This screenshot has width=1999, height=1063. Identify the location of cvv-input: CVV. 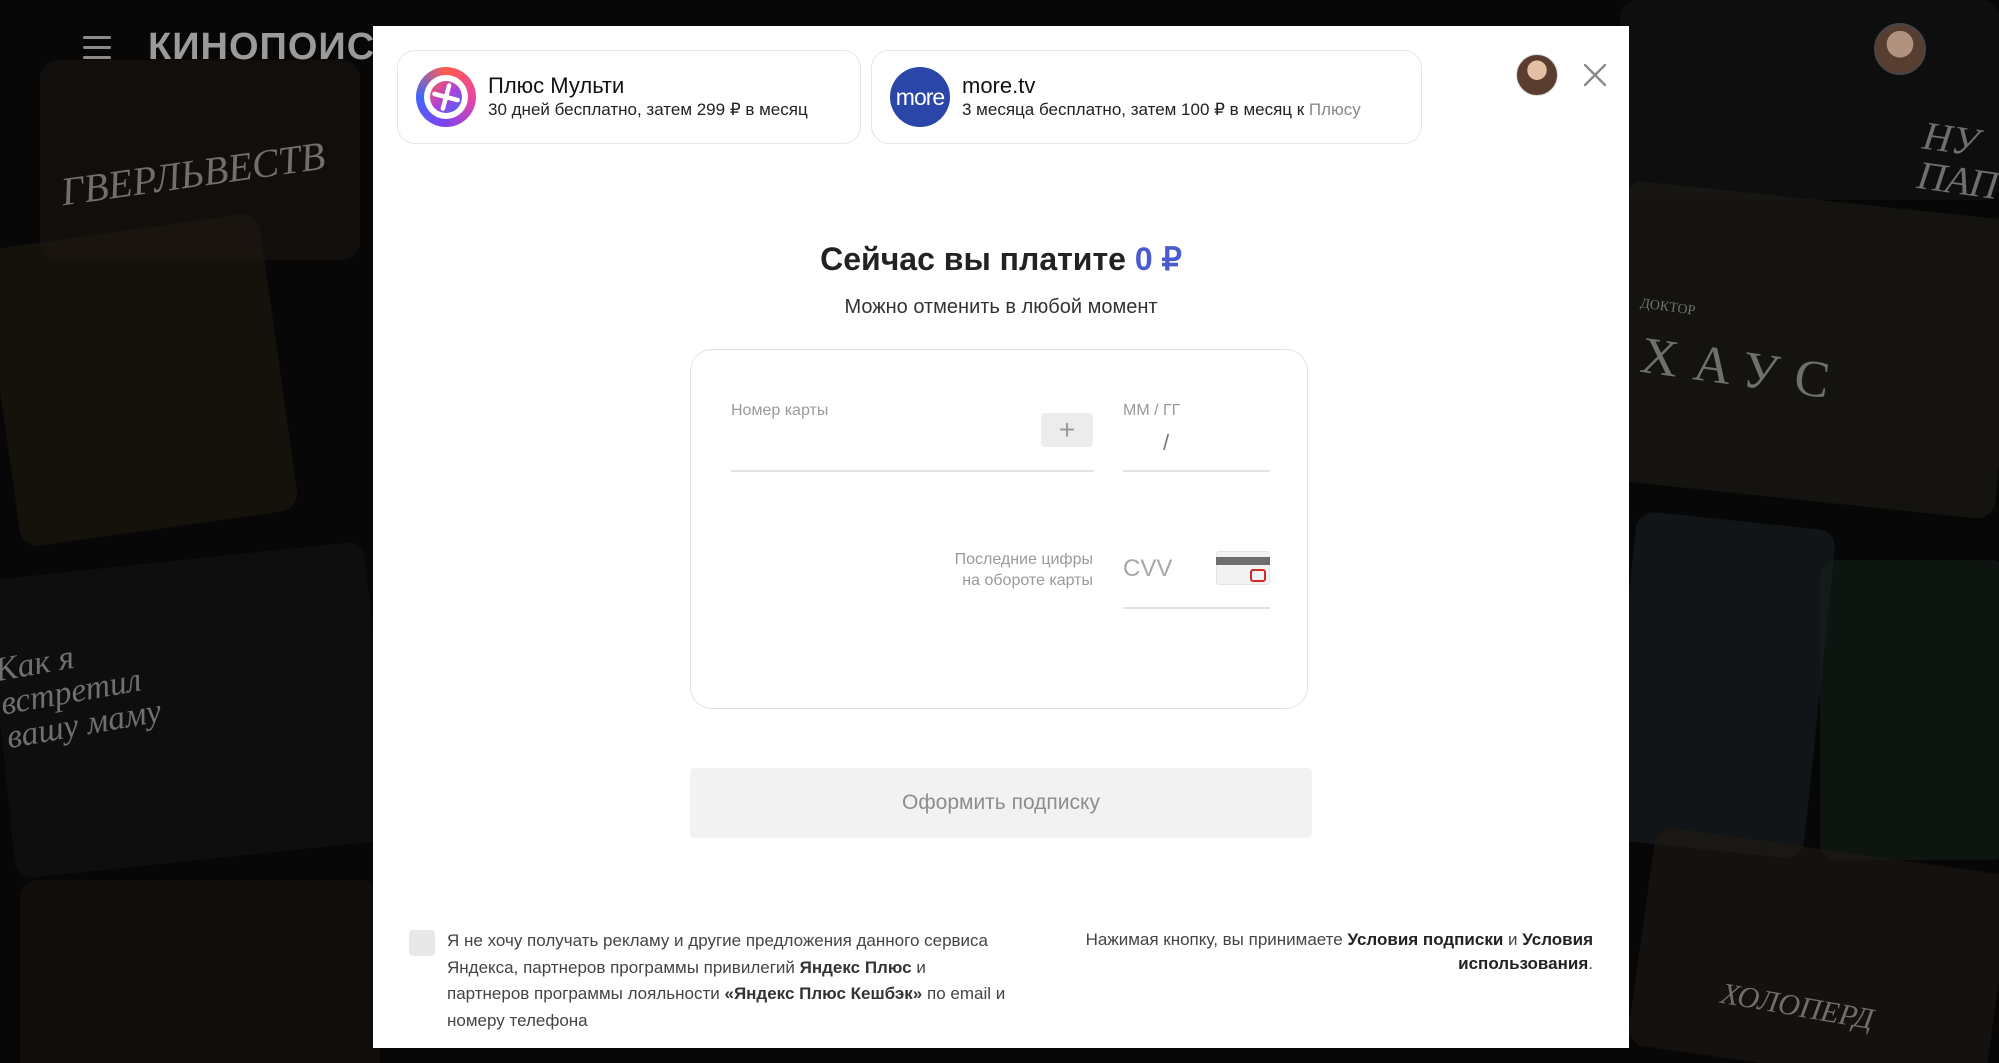
(1147, 569).